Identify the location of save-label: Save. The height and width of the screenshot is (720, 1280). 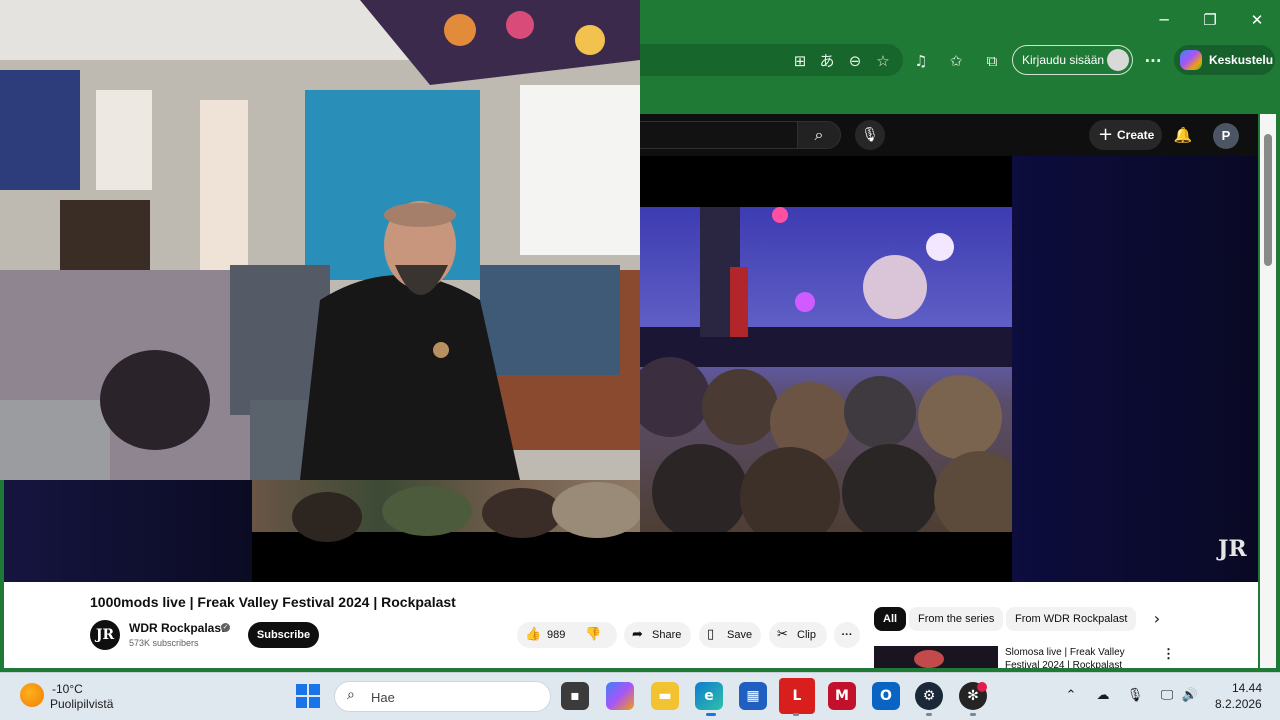
(740, 635).